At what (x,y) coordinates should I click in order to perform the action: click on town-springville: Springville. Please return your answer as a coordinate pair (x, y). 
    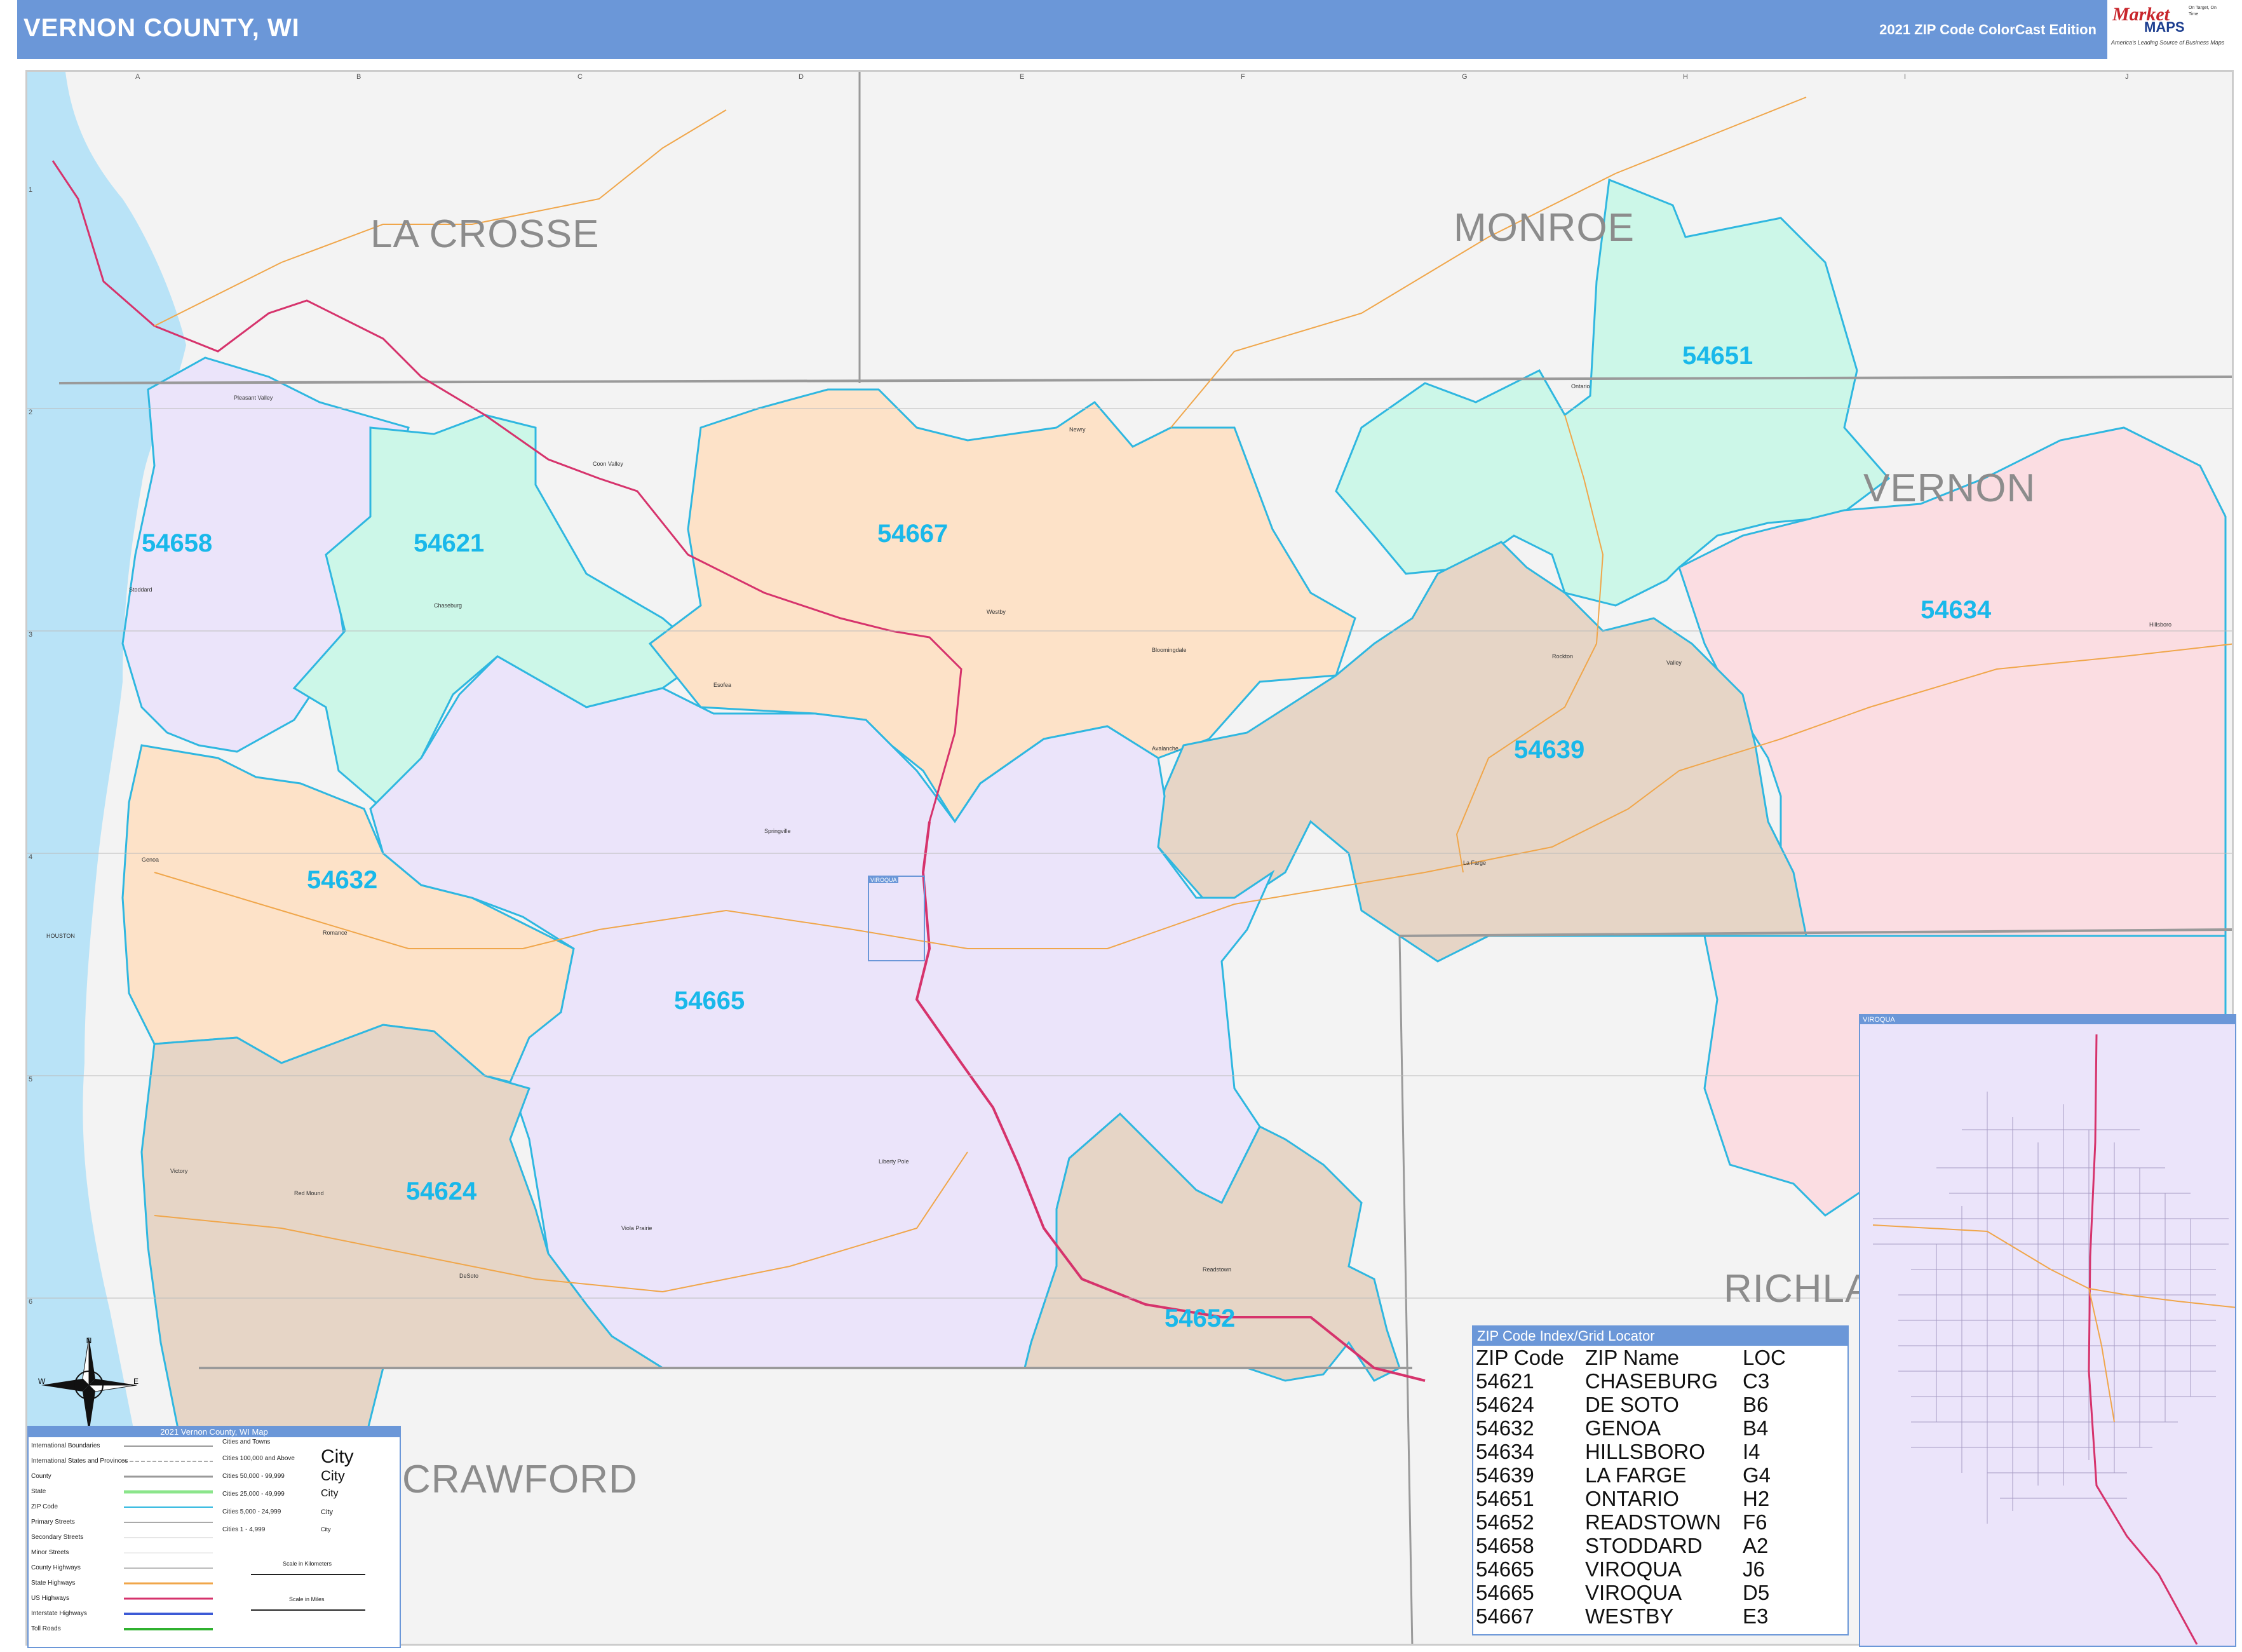
    Looking at the image, I should click on (777, 831).